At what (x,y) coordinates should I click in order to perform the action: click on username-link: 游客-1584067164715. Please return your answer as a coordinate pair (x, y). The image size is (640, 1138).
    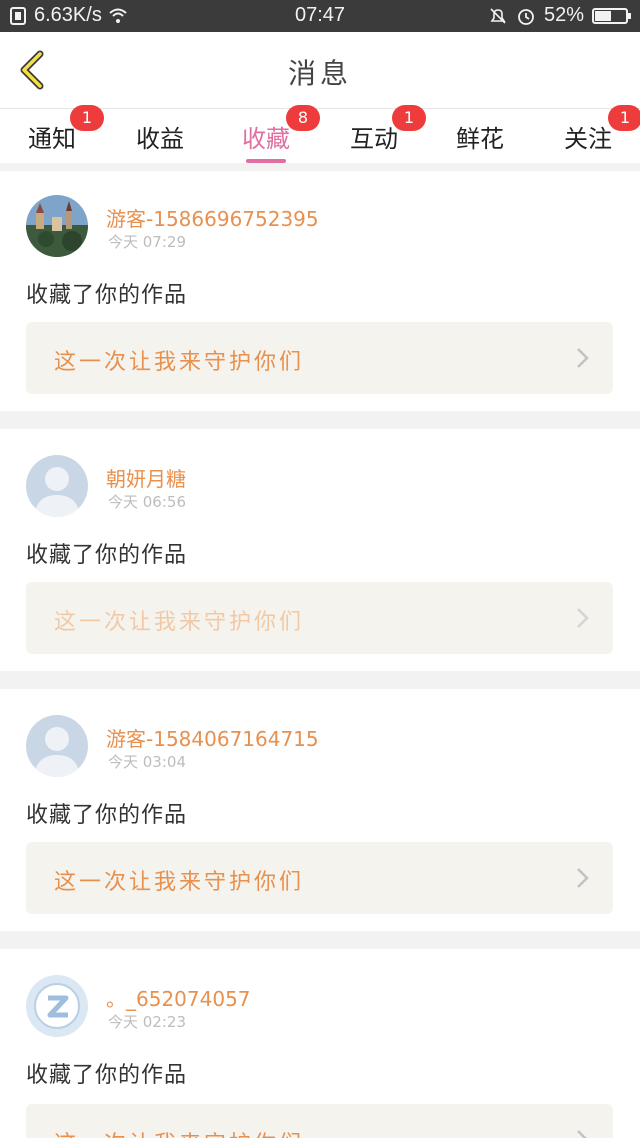
    Looking at the image, I should click on (212, 737).